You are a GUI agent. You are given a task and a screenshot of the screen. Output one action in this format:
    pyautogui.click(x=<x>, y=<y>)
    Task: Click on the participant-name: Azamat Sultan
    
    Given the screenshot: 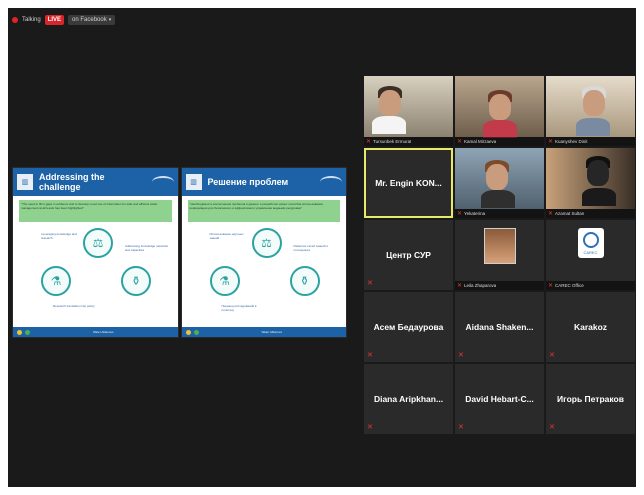 What is the action you would take?
    pyautogui.click(x=570, y=213)
    